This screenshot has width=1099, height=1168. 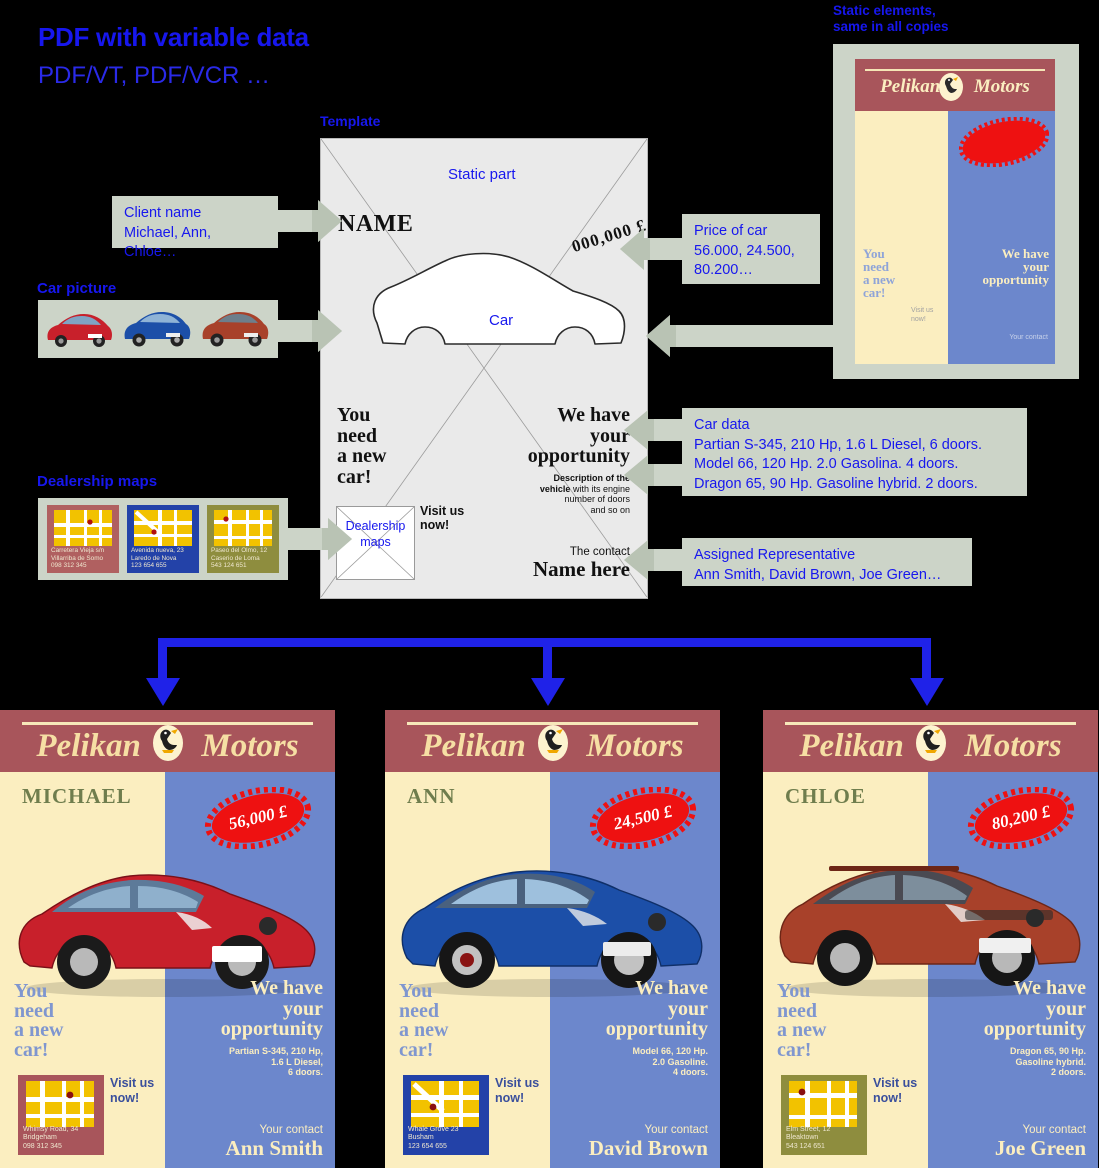 What do you see at coordinates (350, 121) in the screenshot?
I see `label-template: Template` at bounding box center [350, 121].